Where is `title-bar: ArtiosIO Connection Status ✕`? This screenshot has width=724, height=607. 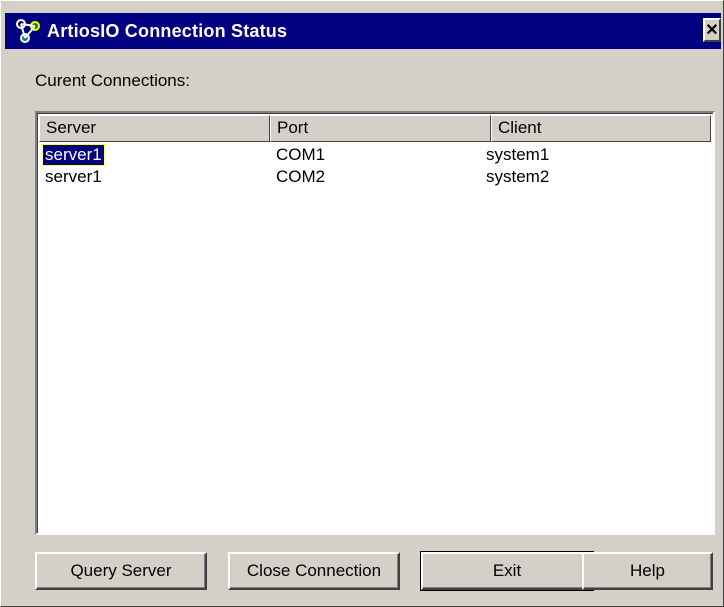
title-bar: ArtiosIO Connection Status ✕ is located at coordinates (363, 31).